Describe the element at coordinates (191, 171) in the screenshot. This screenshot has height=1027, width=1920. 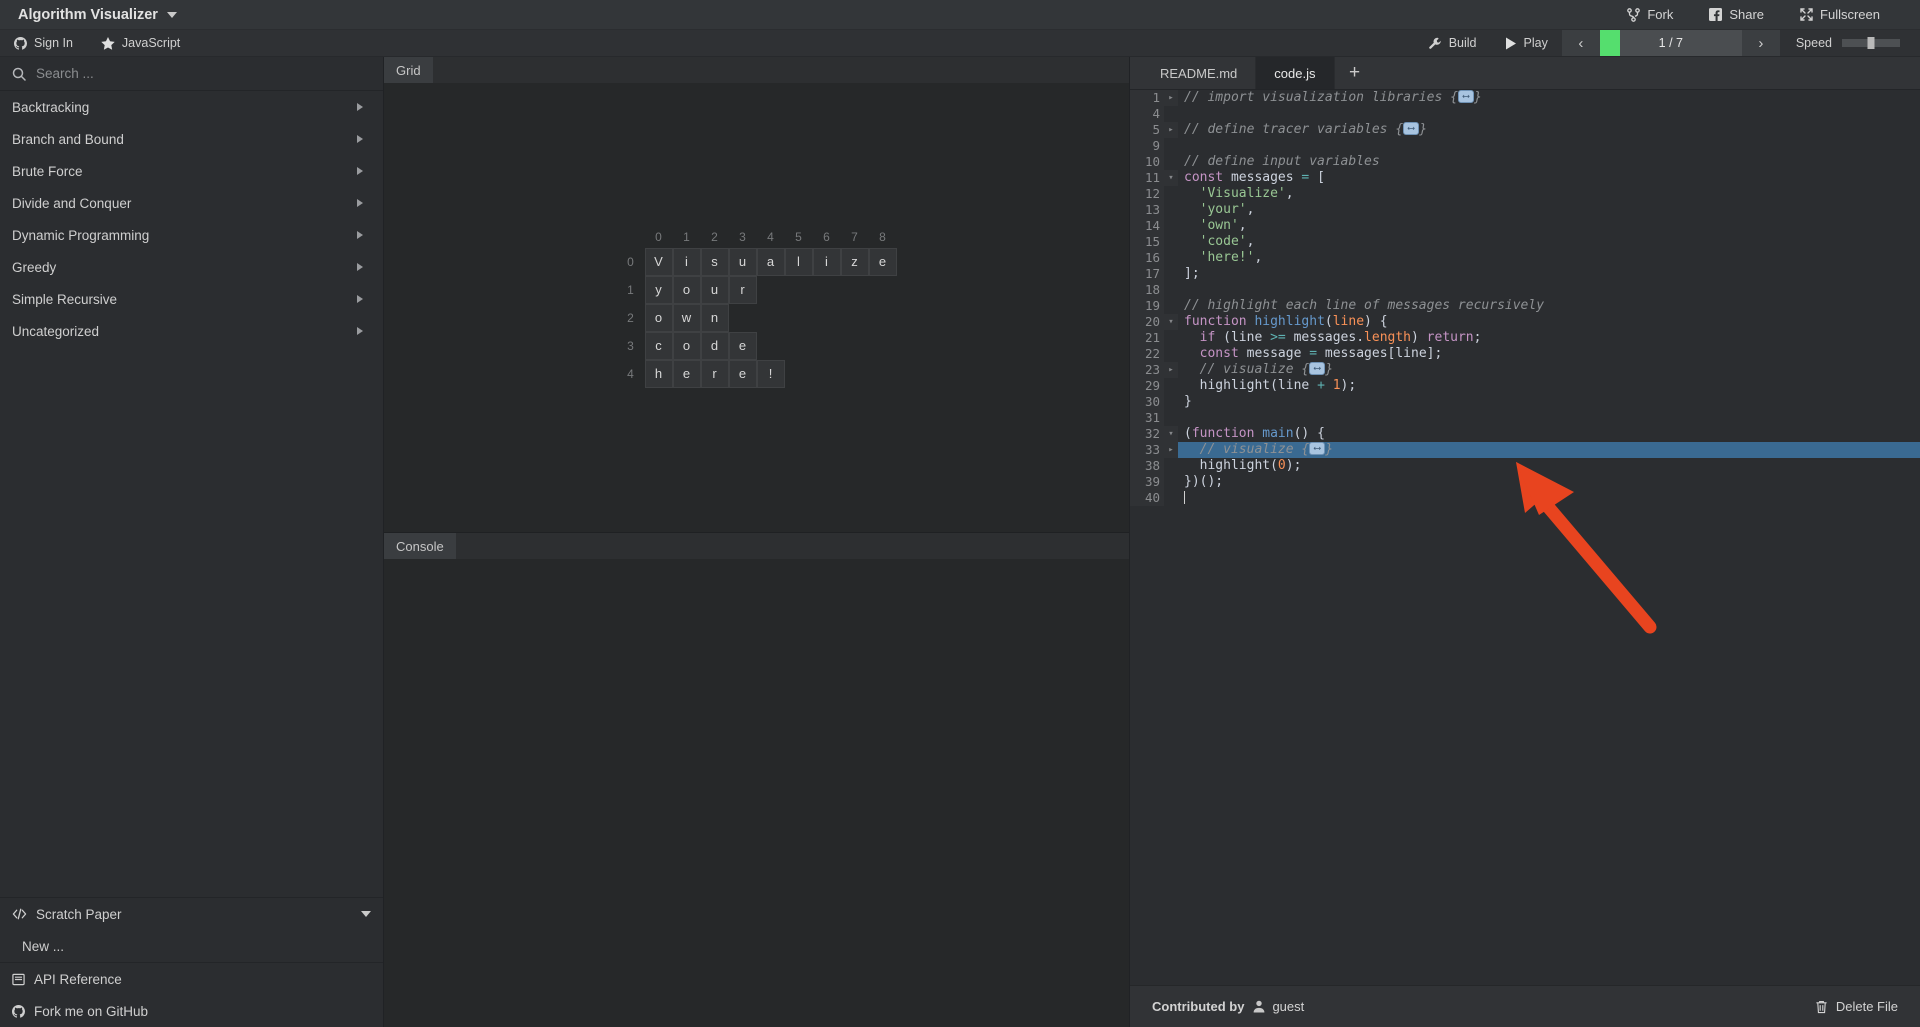
I see `sidebar-item-brute-force: Brute Force` at that location.